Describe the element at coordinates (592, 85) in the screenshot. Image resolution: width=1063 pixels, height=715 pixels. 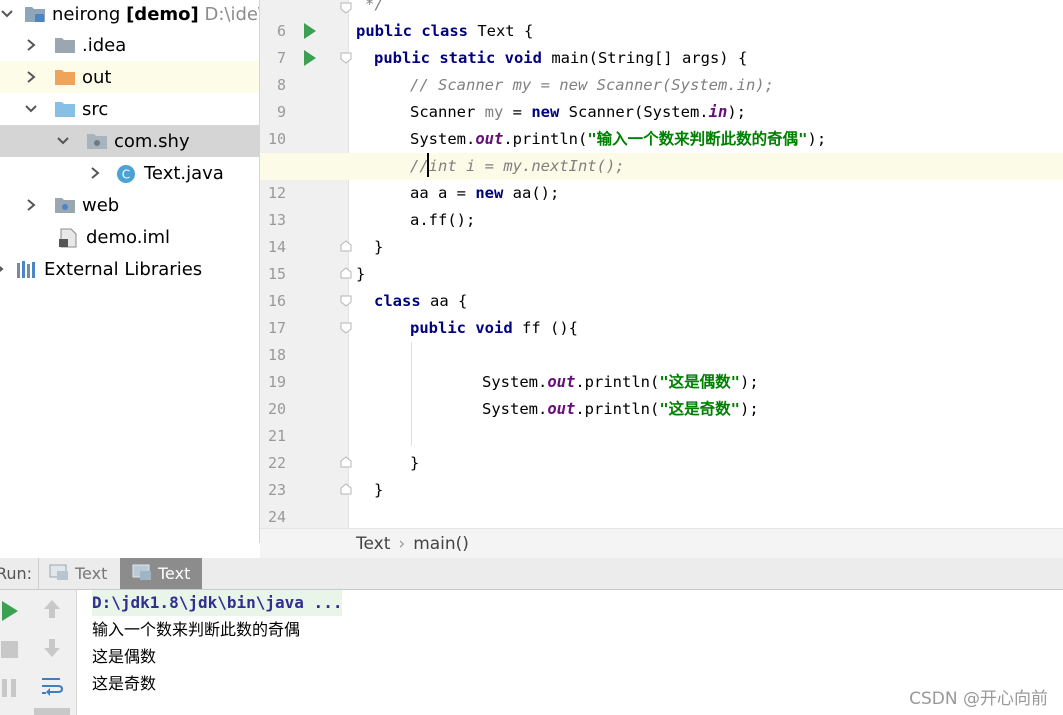
I see `code-comment: // Scanner my = new Scanner(System.in);` at that location.